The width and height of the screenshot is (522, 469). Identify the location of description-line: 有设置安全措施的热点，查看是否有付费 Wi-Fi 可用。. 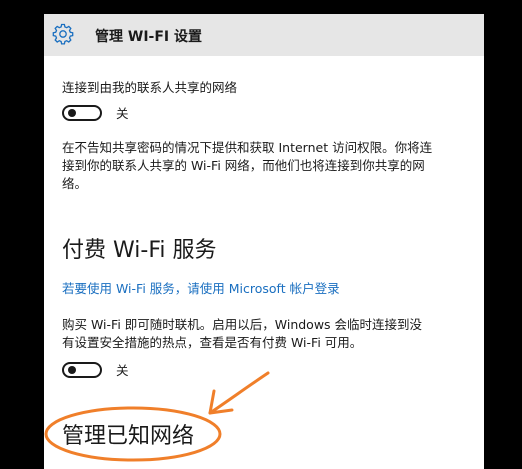
(212, 342).